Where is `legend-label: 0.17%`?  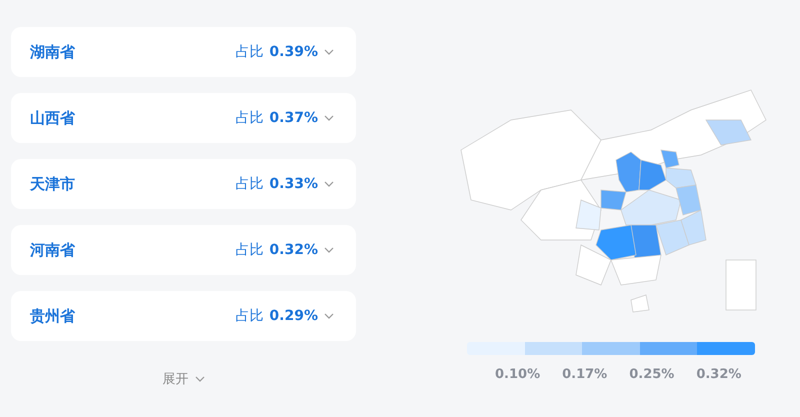 legend-label: 0.17% is located at coordinates (585, 374).